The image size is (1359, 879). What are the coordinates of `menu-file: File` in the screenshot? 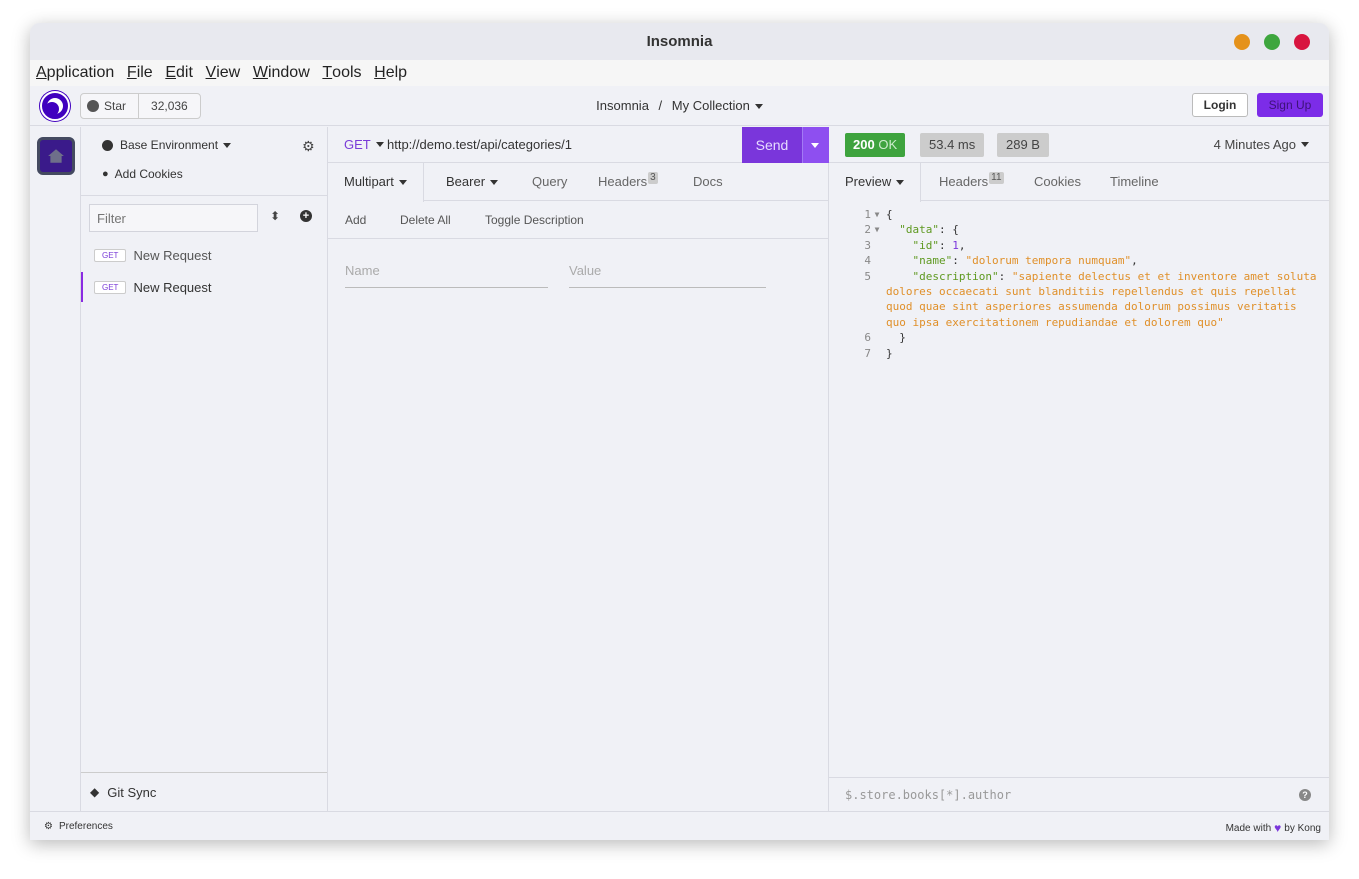 It's located at (140, 73).